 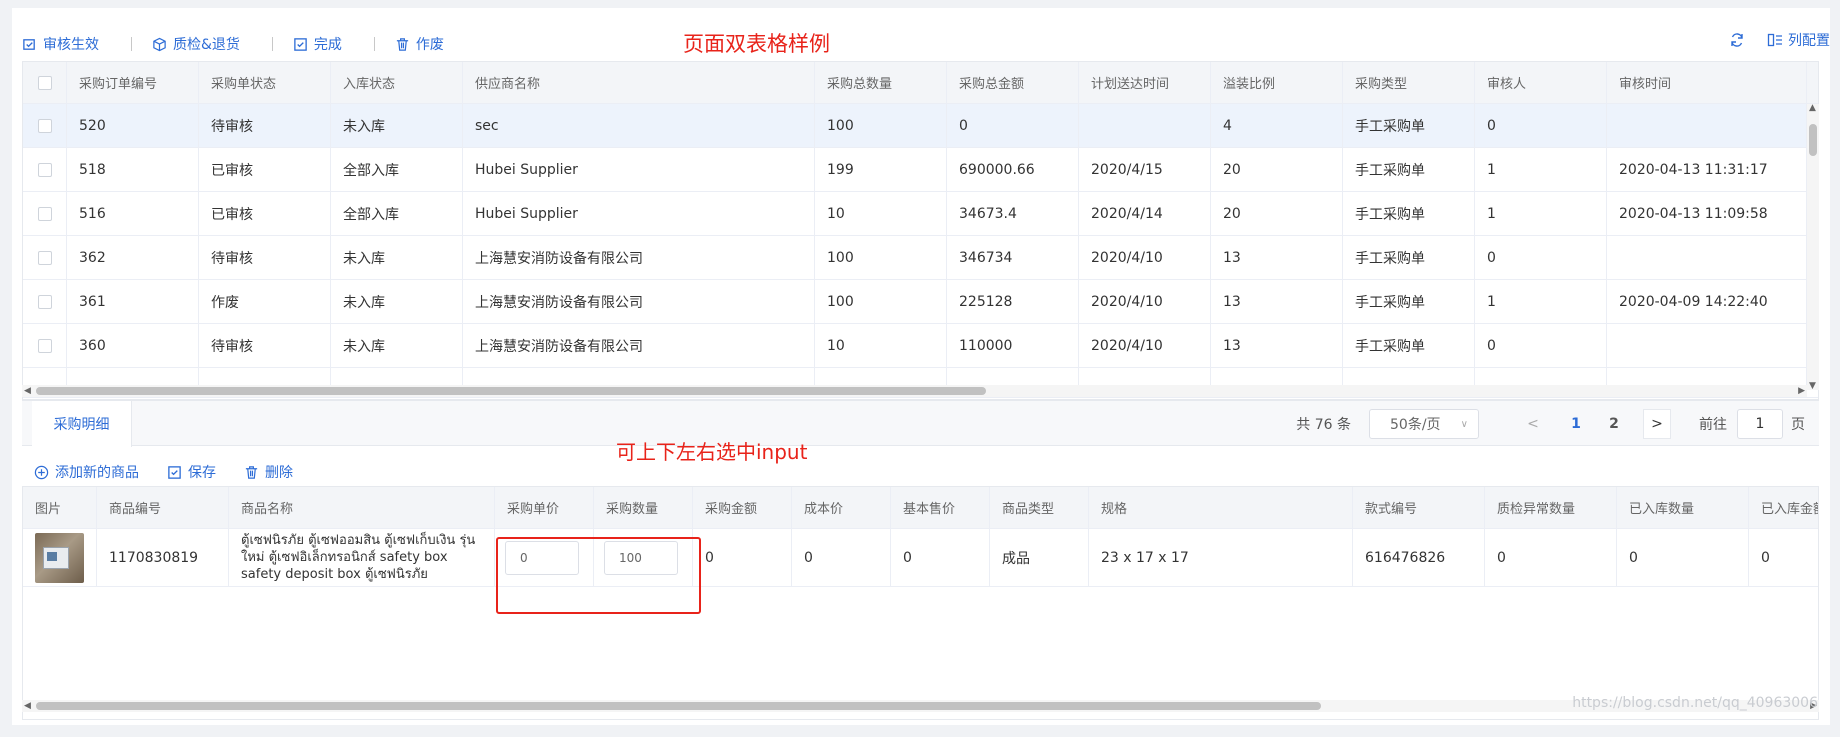 What do you see at coordinates (133, 82) in the screenshot?
I see `header-cell: 采购订单编号` at bounding box center [133, 82].